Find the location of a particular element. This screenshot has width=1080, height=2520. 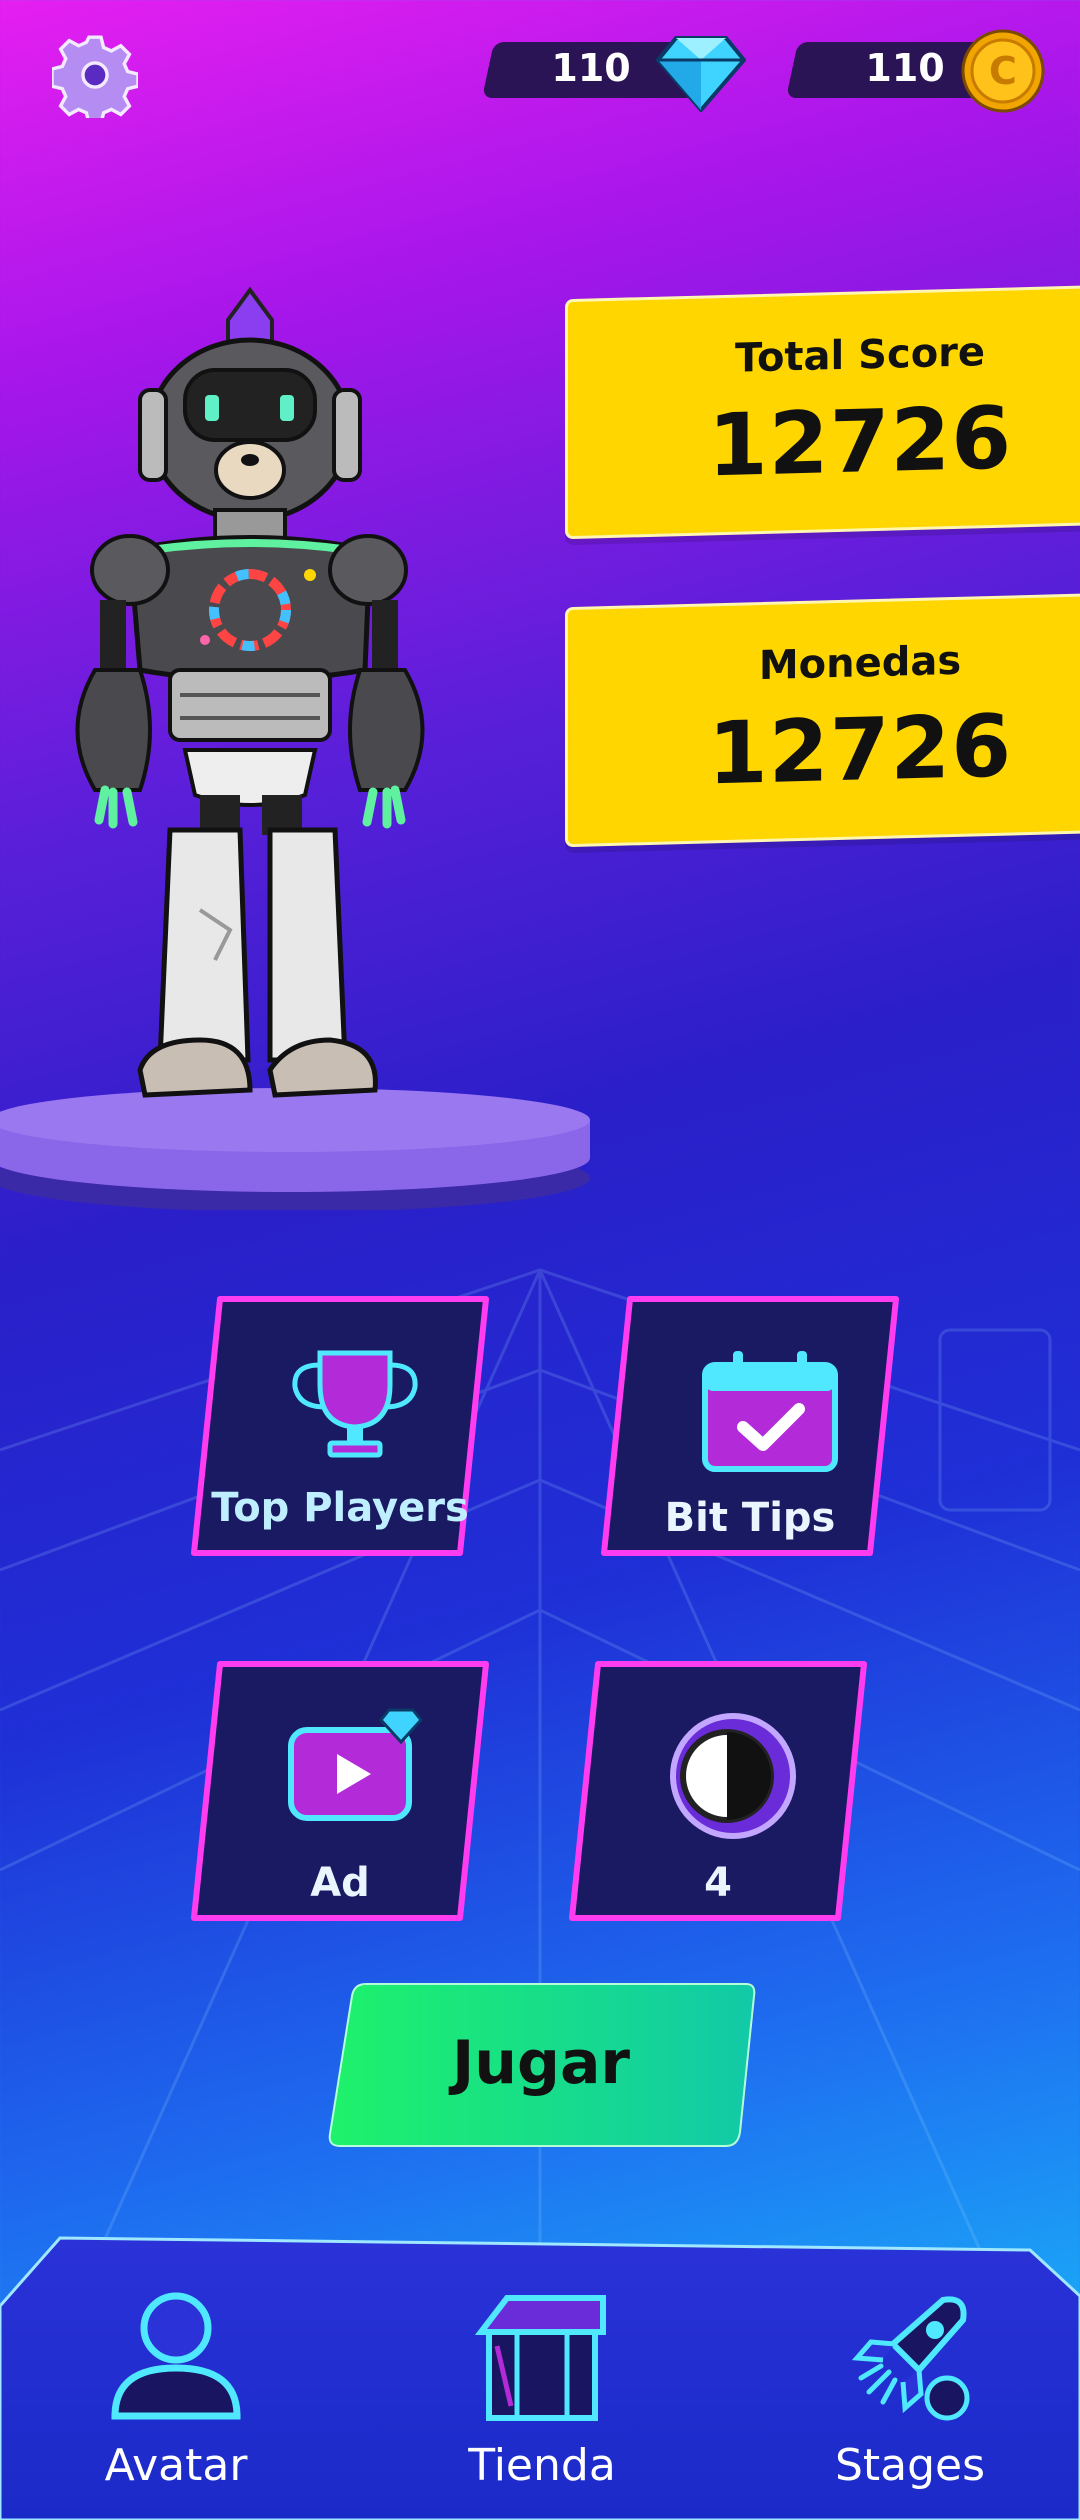

count-label: 4 is located at coordinates (718, 1883).